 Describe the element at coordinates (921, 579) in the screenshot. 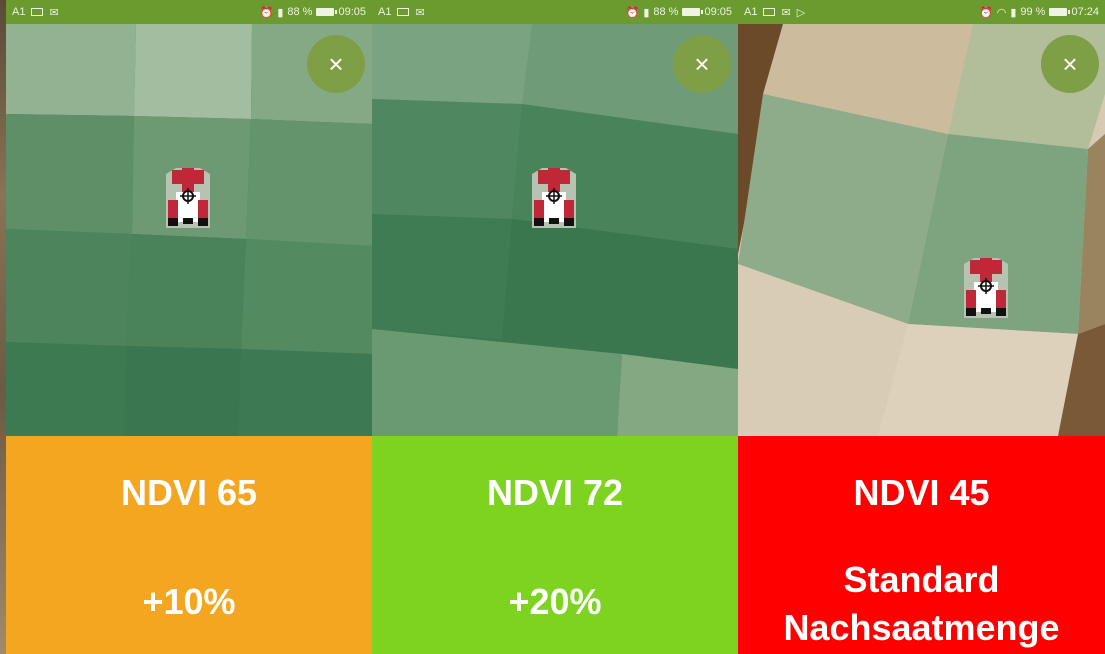

I see `seed-rate-line-1: Standard` at that location.